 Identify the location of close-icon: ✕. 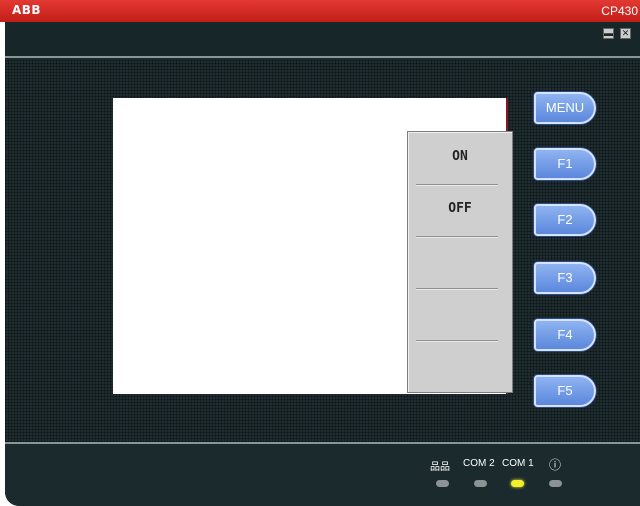
(625, 33).